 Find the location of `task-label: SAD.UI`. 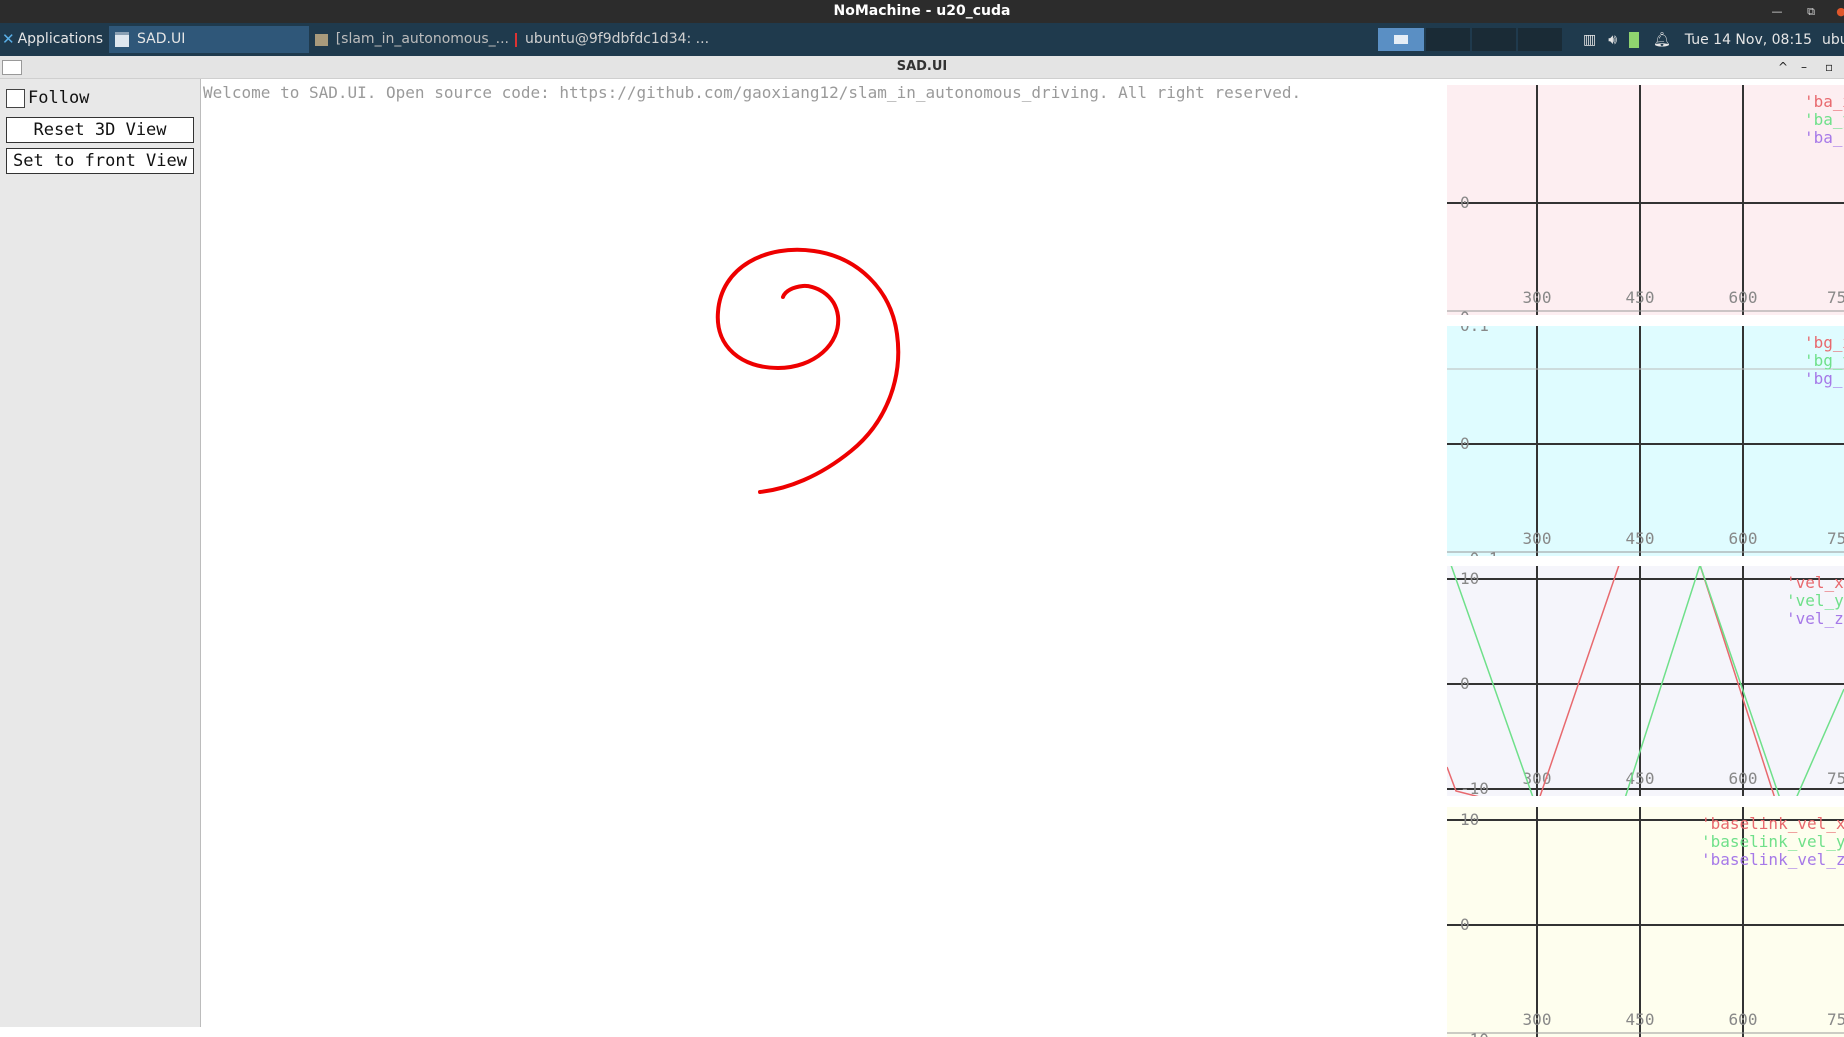

task-label: SAD.UI is located at coordinates (161, 39).